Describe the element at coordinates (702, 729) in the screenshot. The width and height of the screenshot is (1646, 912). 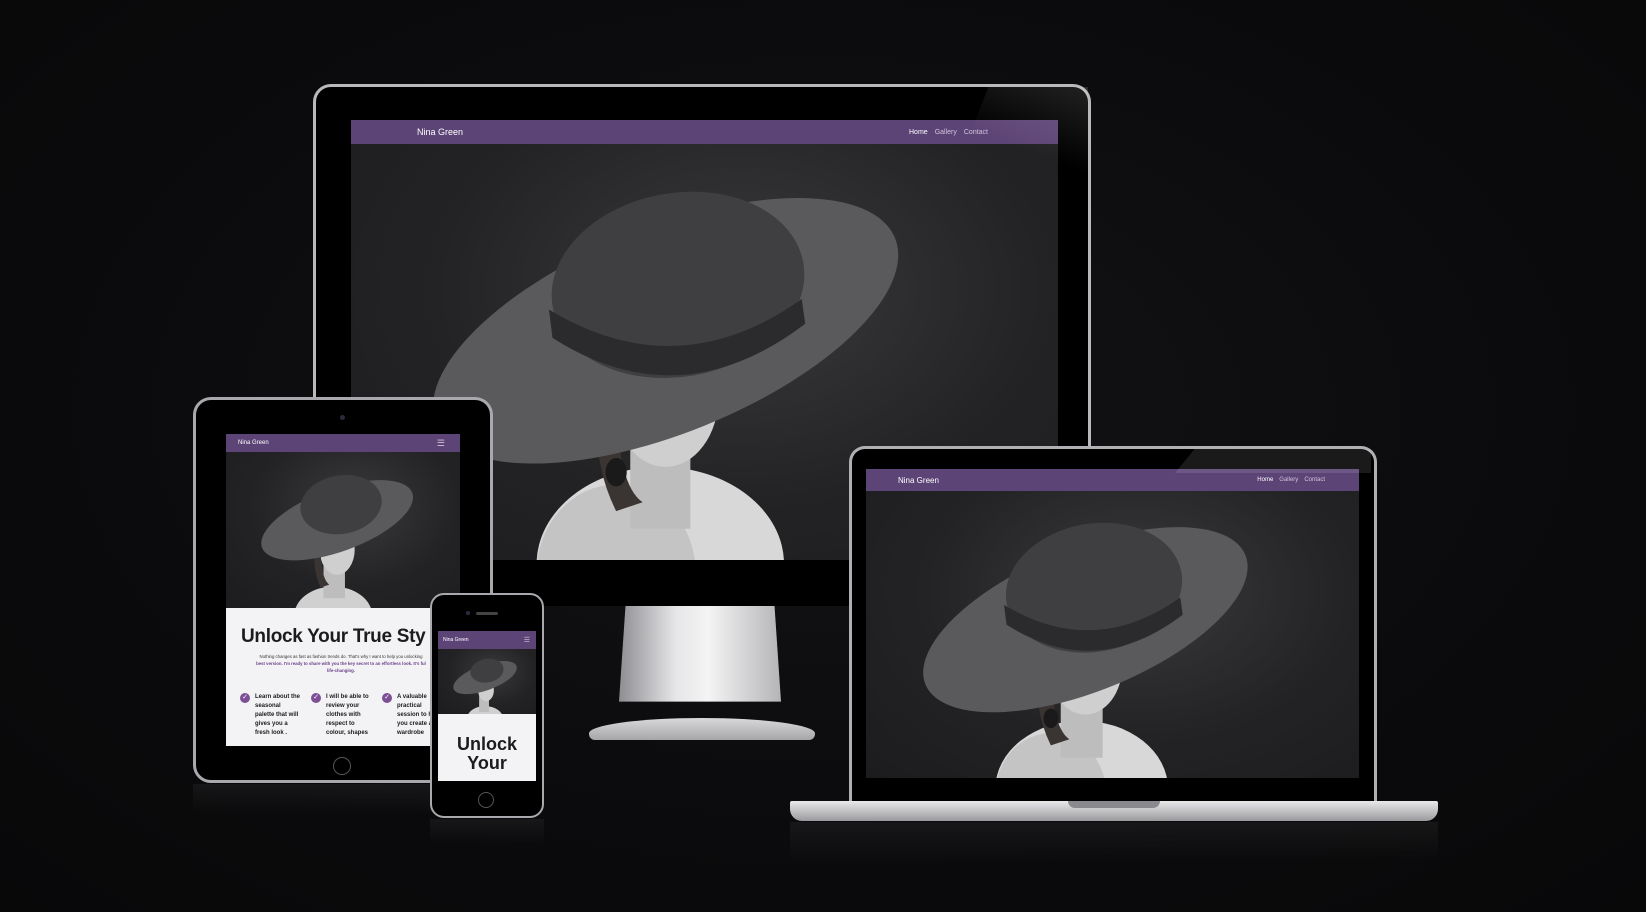
I see `desktop-monitor-foot` at that location.